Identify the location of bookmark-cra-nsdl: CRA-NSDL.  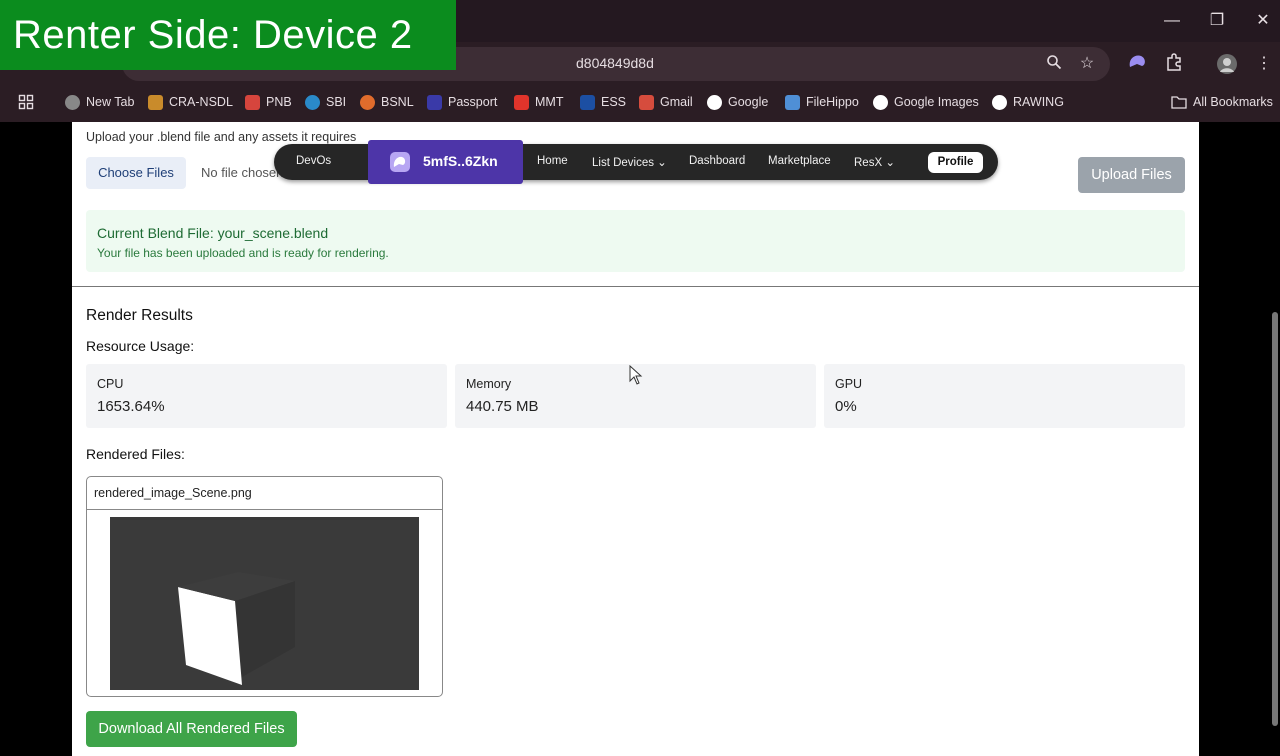
(190, 102).